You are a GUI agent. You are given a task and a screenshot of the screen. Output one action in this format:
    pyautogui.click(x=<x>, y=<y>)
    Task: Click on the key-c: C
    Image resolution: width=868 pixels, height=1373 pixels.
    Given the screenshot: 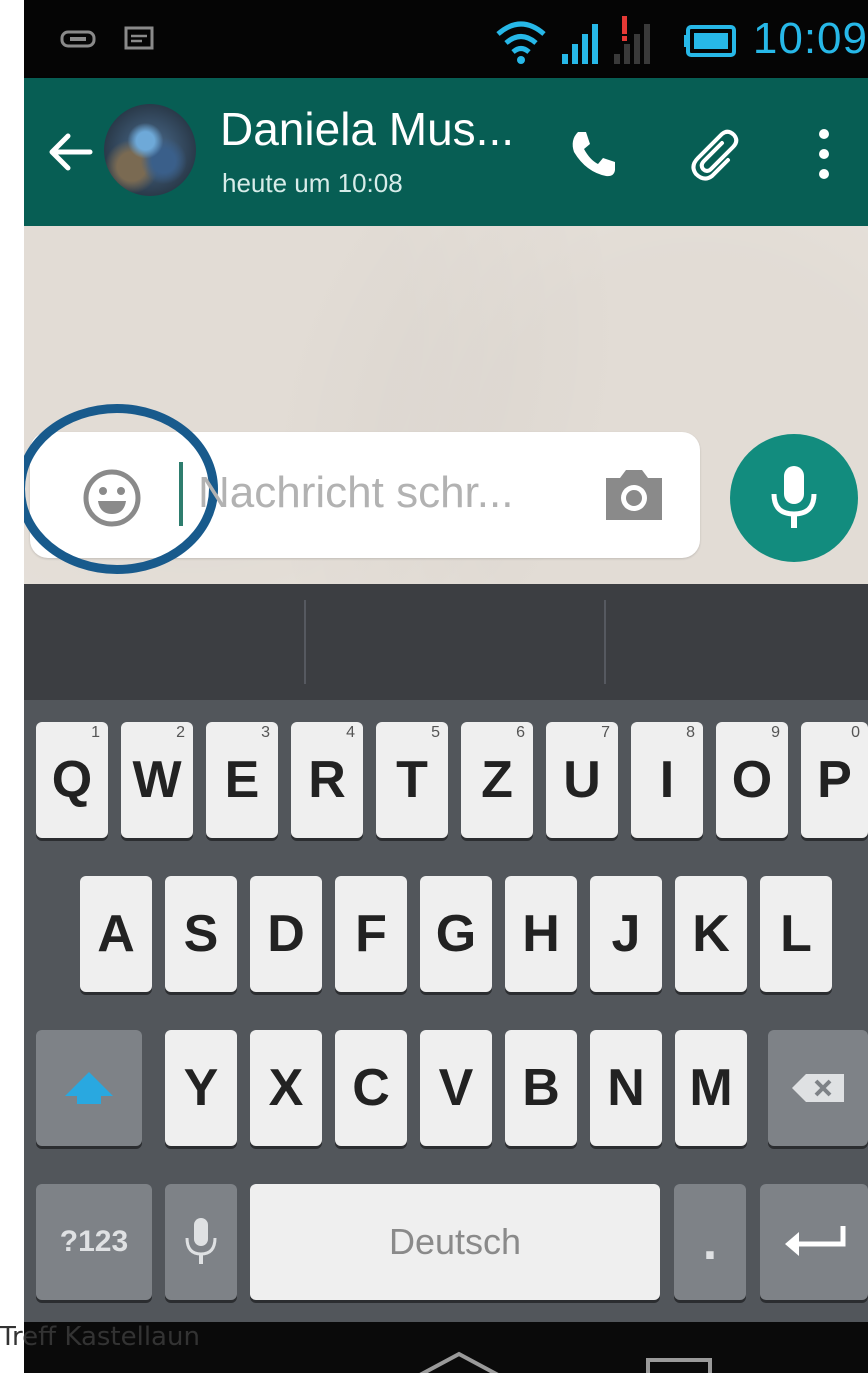 What is the action you would take?
    pyautogui.click(x=371, y=1088)
    